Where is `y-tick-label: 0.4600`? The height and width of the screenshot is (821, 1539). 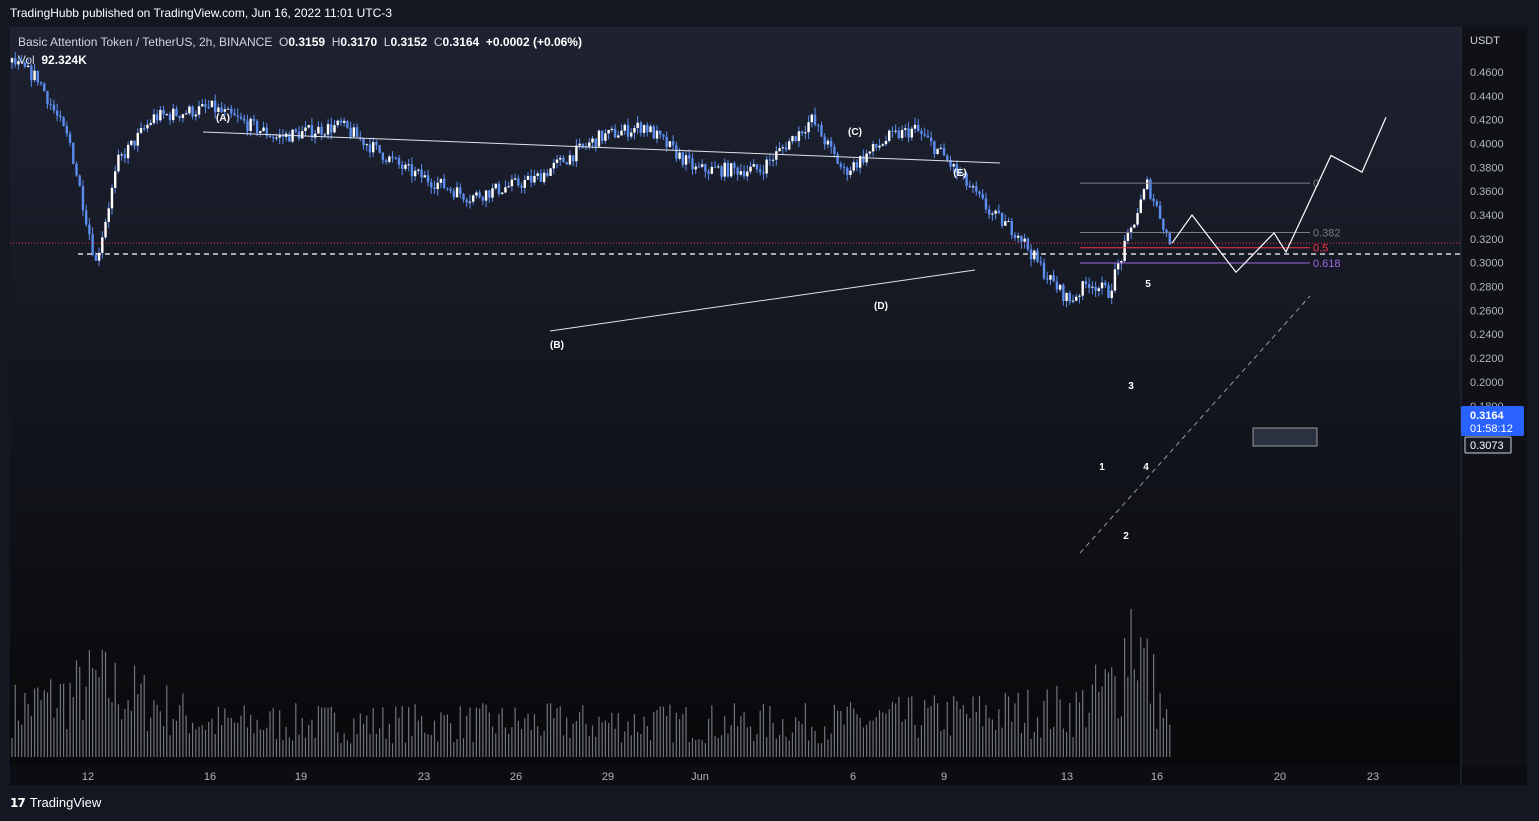 y-tick-label: 0.4600 is located at coordinates (1487, 73).